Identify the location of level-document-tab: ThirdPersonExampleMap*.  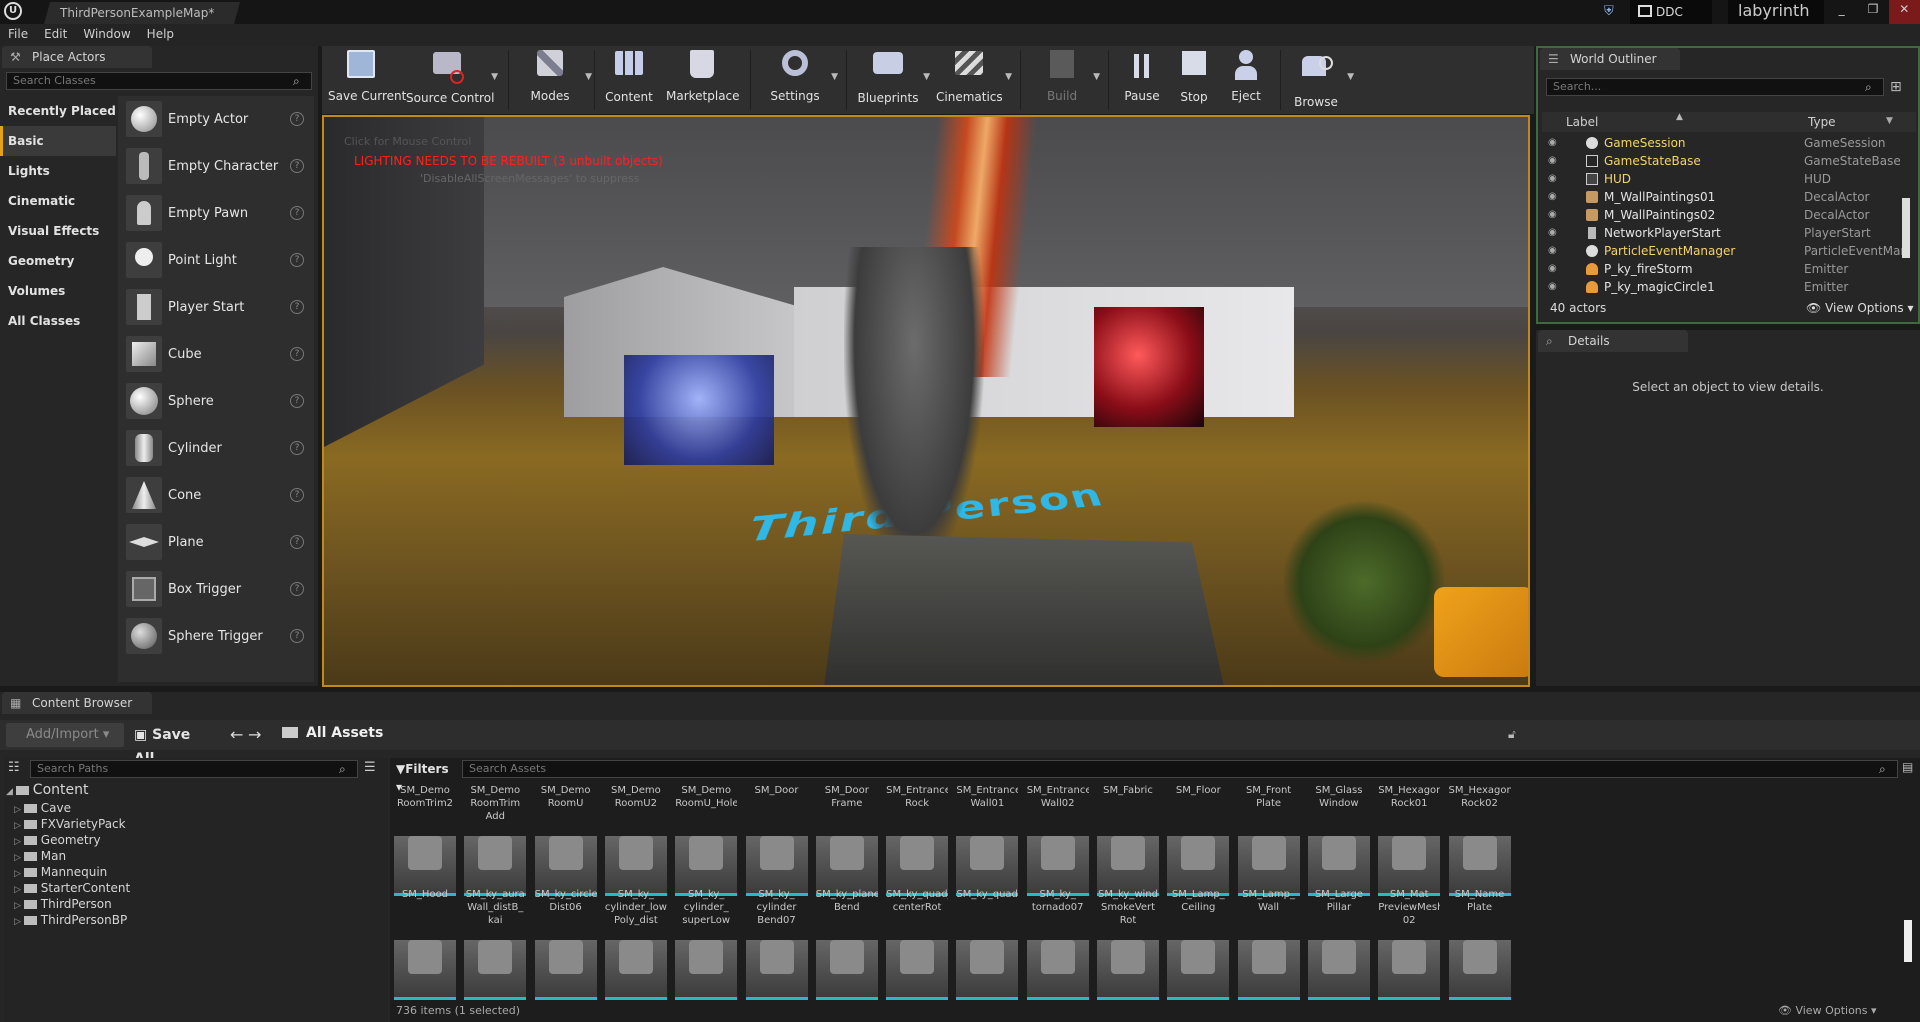
(142, 13).